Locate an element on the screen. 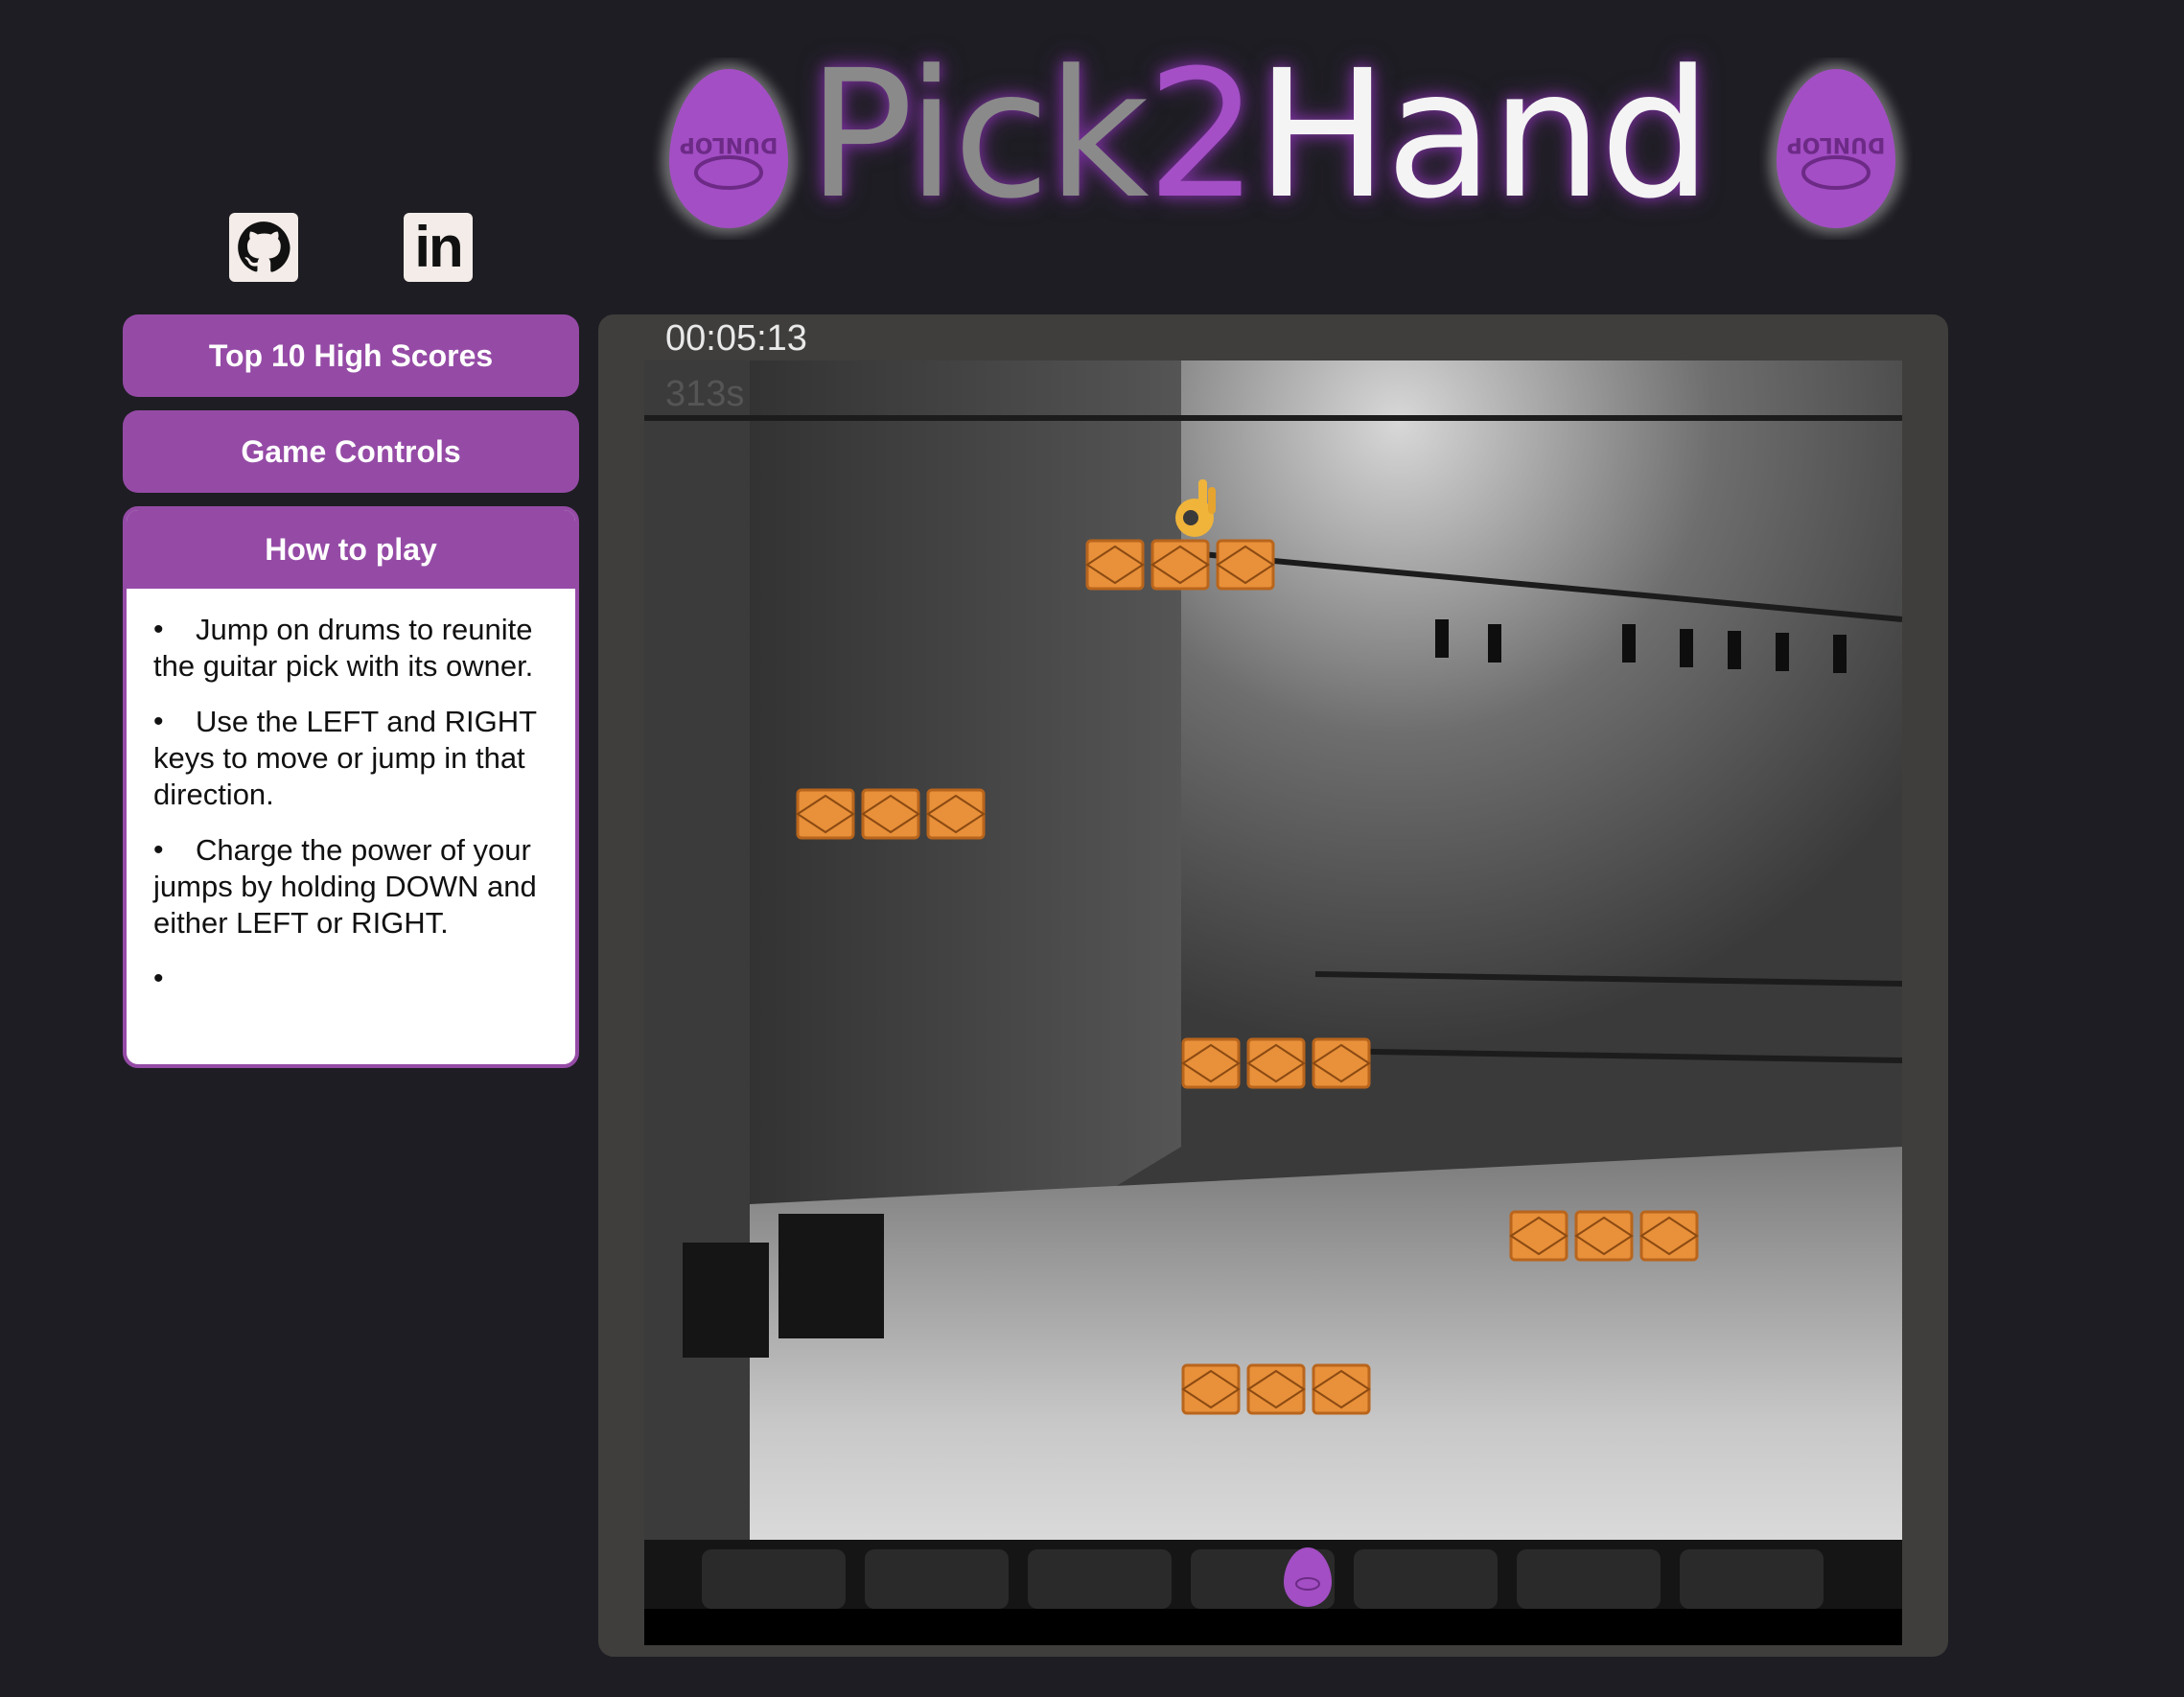  ok-hand-icon is located at coordinates (1195, 508).